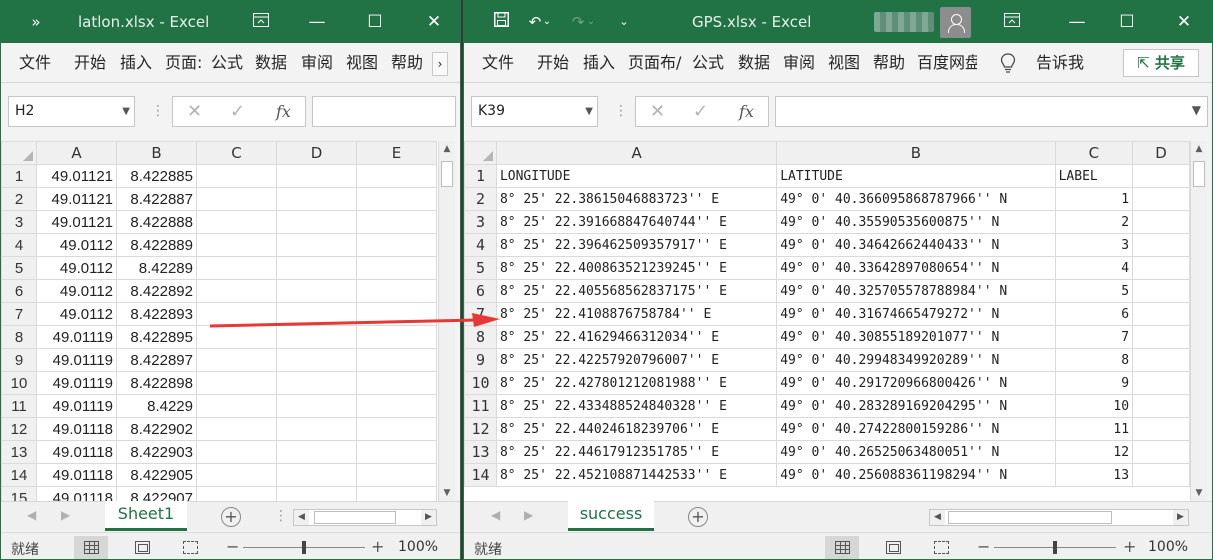  What do you see at coordinates (937, 517) in the screenshot?
I see `scroll-left-icon: ◀` at bounding box center [937, 517].